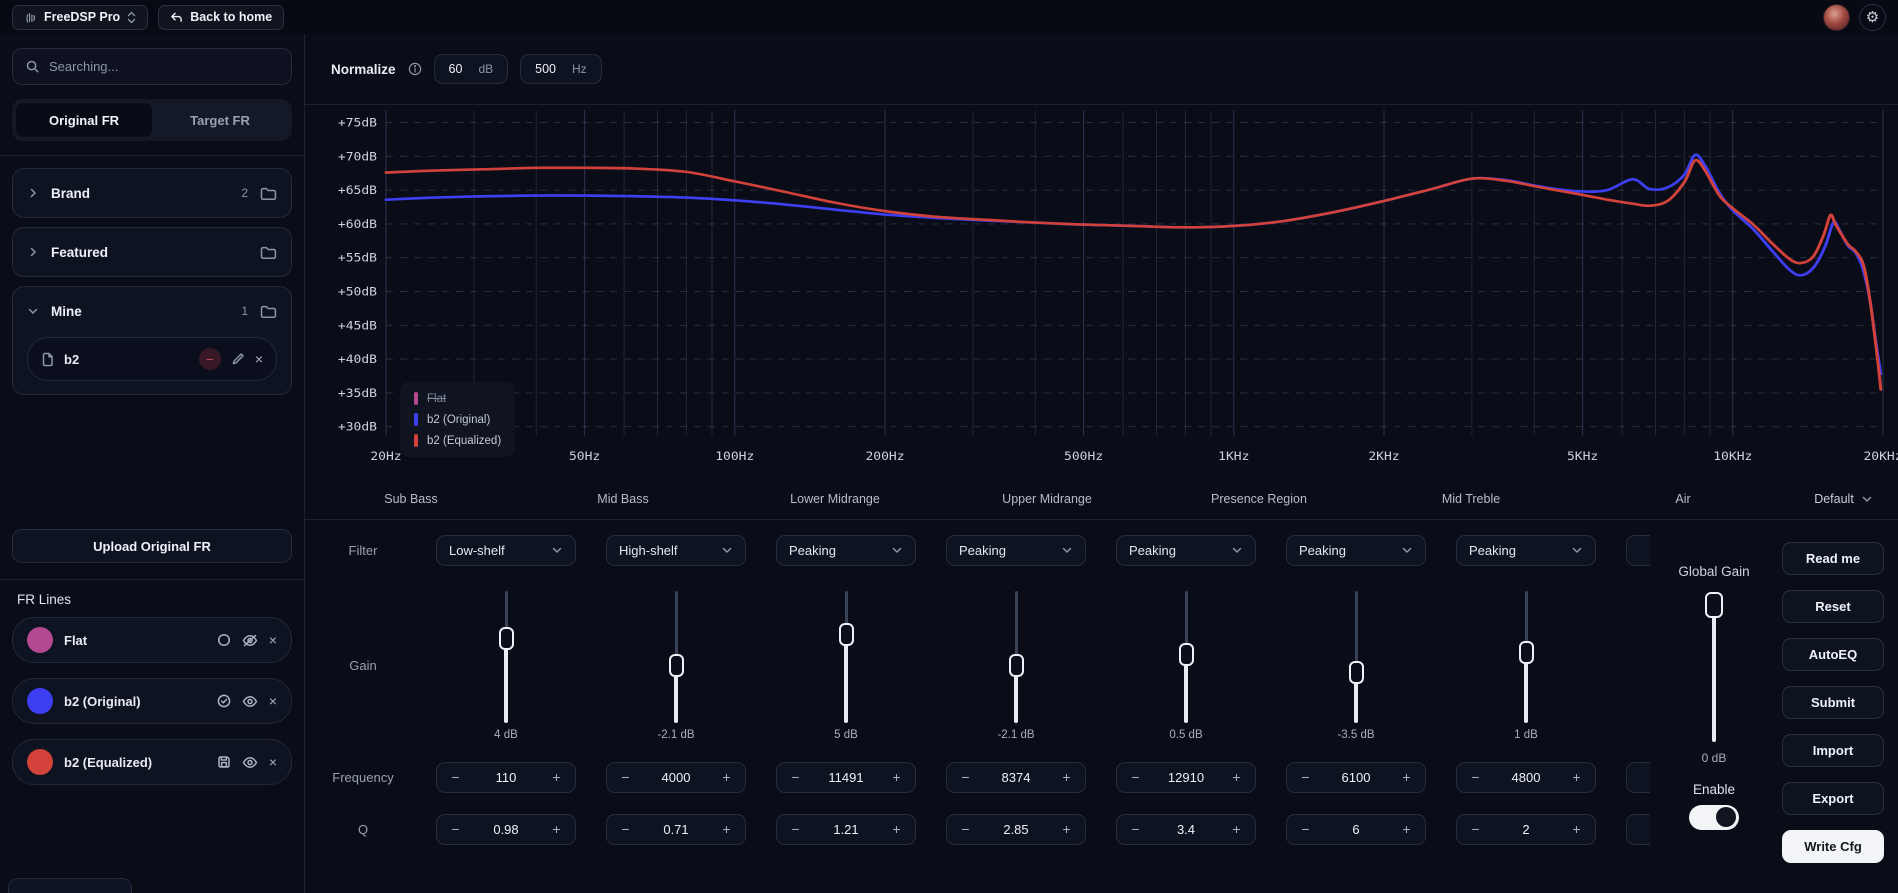 This screenshot has width=1898, height=893. I want to click on info-icon, so click(415, 69).